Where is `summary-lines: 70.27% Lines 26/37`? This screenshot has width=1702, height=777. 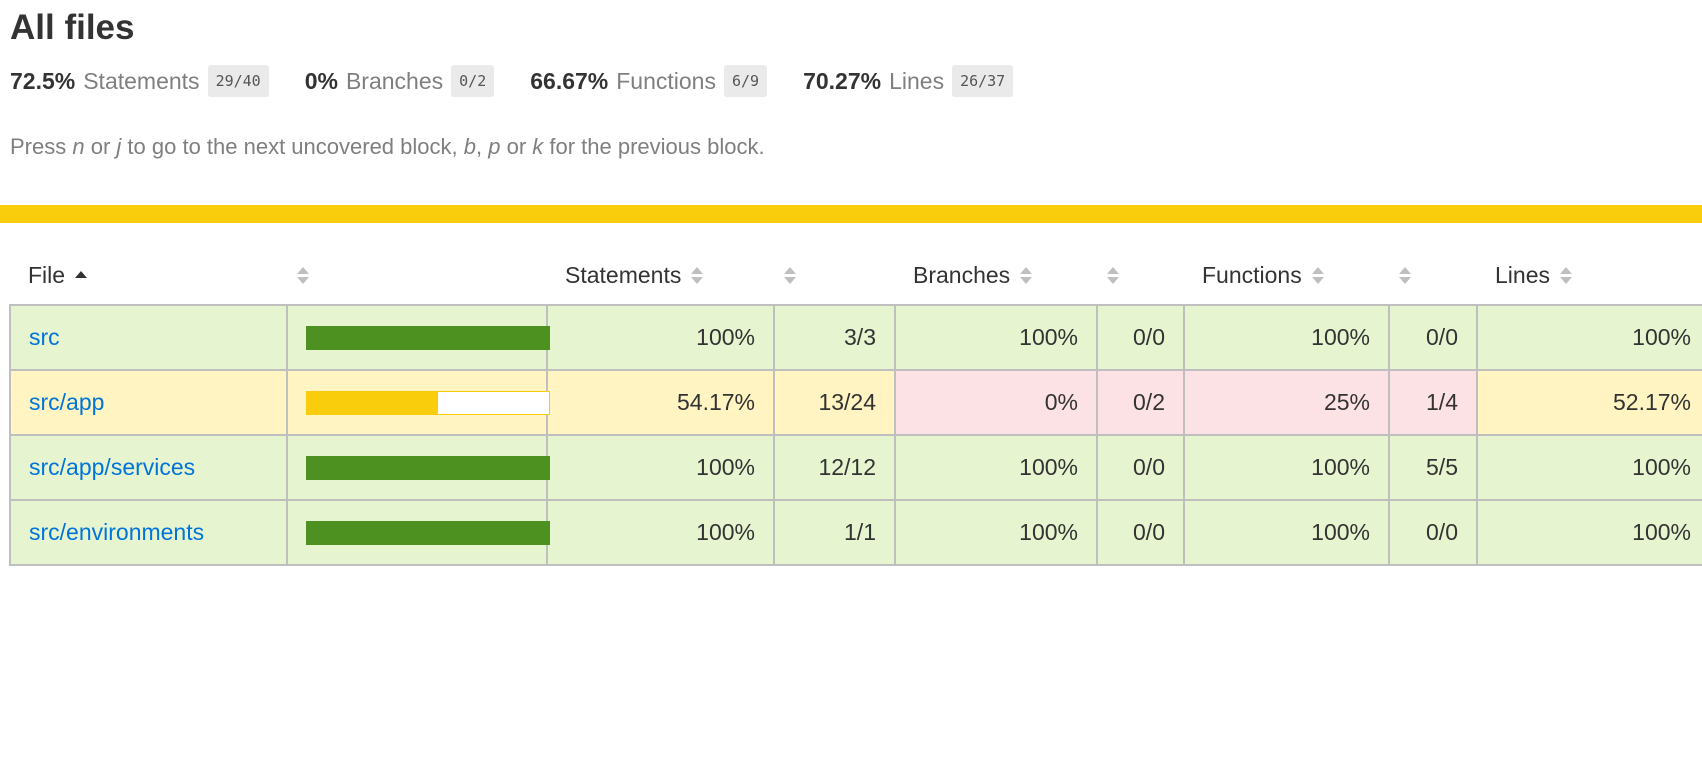 summary-lines: 70.27% Lines 26/37 is located at coordinates (908, 81).